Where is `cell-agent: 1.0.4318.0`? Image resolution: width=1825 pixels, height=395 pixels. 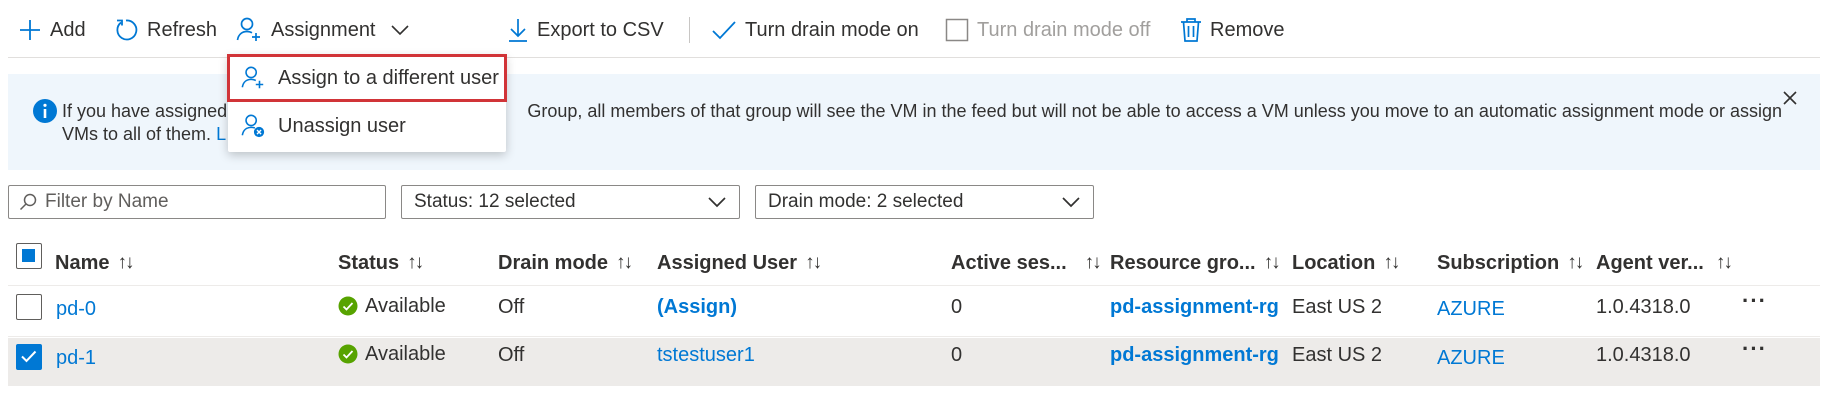
cell-agent: 1.0.4318.0 is located at coordinates (1643, 355).